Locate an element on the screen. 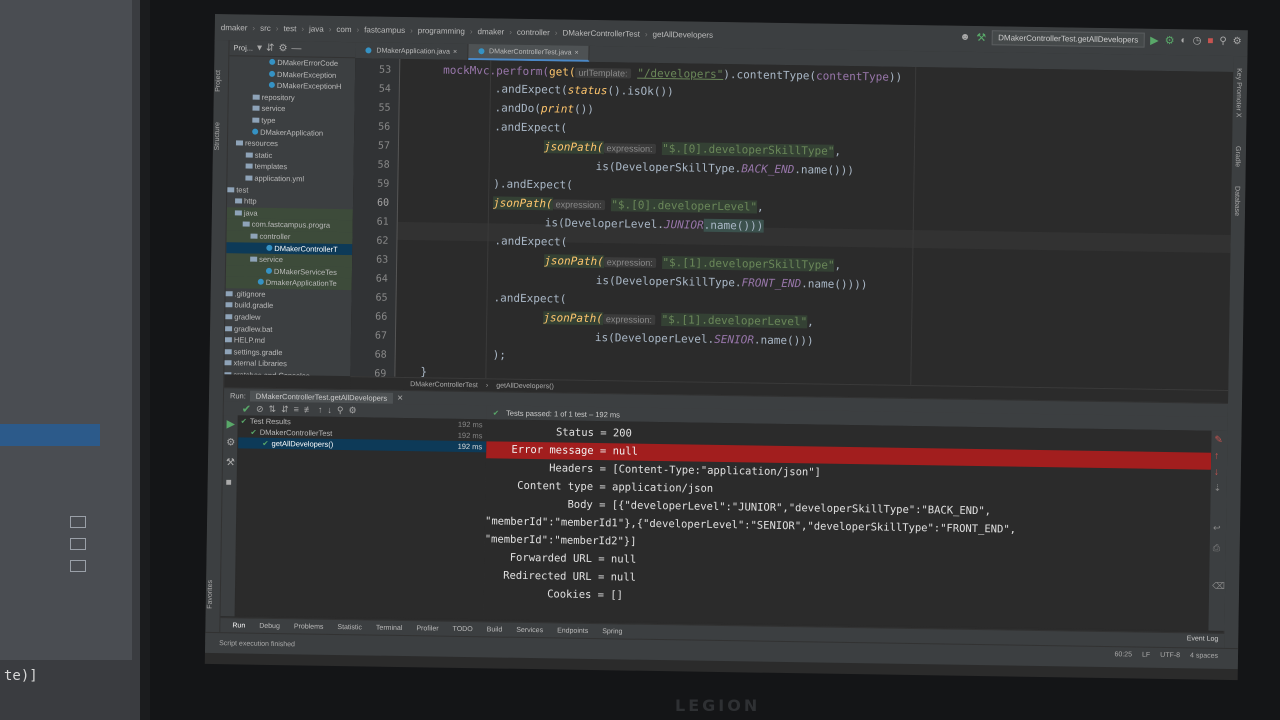 This screenshot has height=720, width=1280. tool-window-database: Database is located at coordinates (1236, 201).